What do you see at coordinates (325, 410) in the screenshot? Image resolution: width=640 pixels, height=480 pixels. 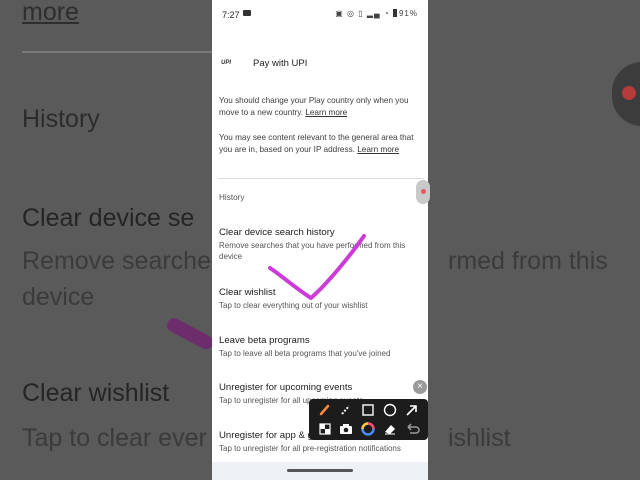 I see `pen-icon` at bounding box center [325, 410].